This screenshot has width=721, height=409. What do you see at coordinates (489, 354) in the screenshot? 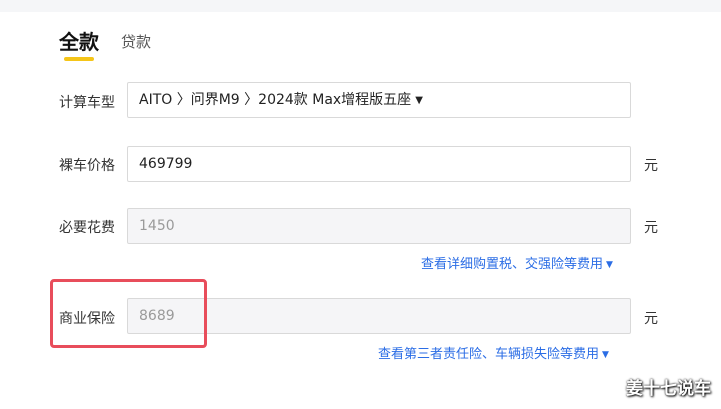
I see `commercial-insurance-details-text: 查看第三者责任险、车辆损失险等费用` at bounding box center [489, 354].